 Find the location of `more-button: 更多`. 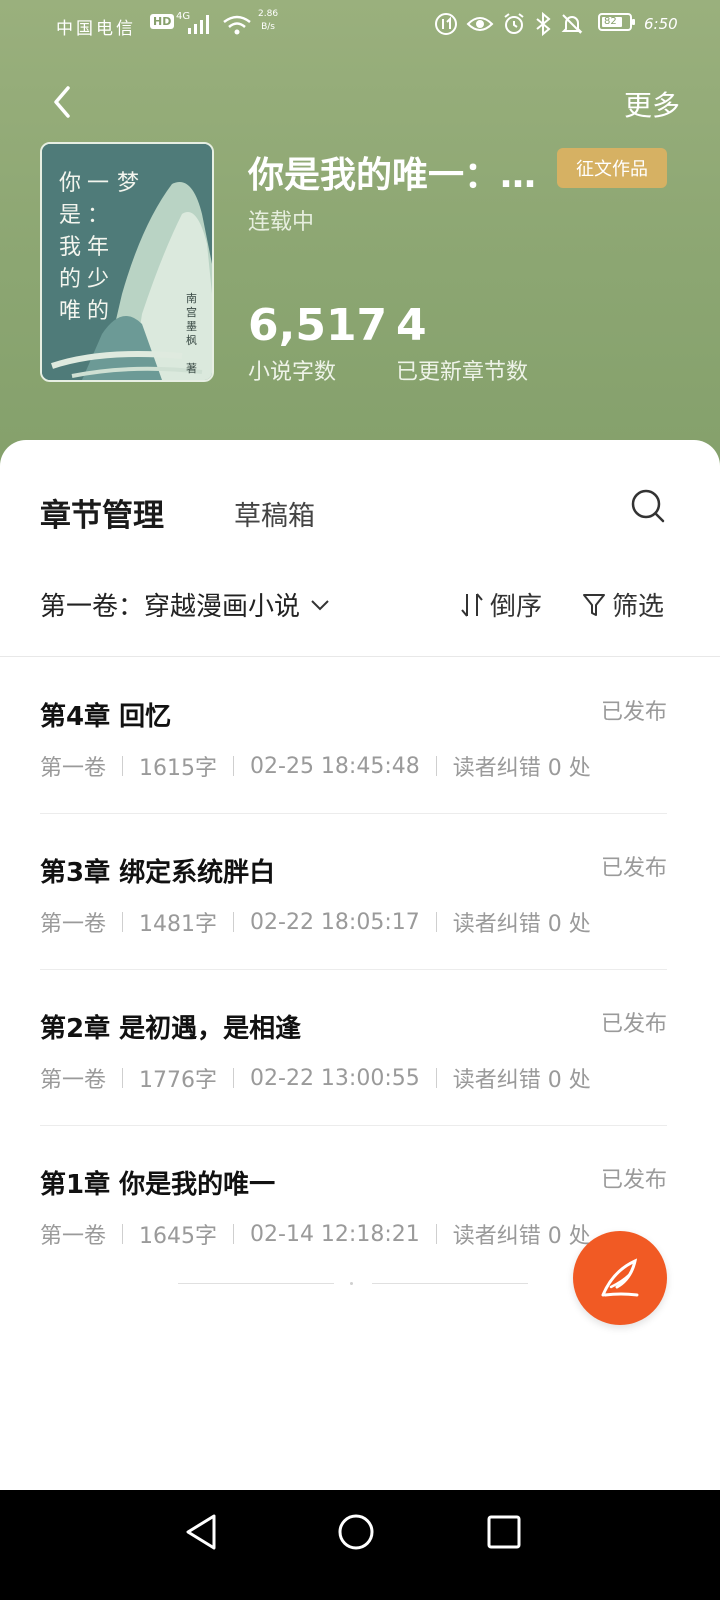

more-button: 更多 is located at coordinates (652, 104).